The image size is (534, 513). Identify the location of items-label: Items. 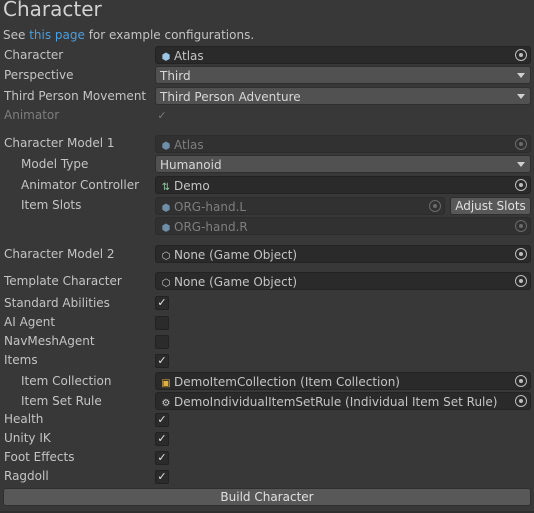
(21, 360).